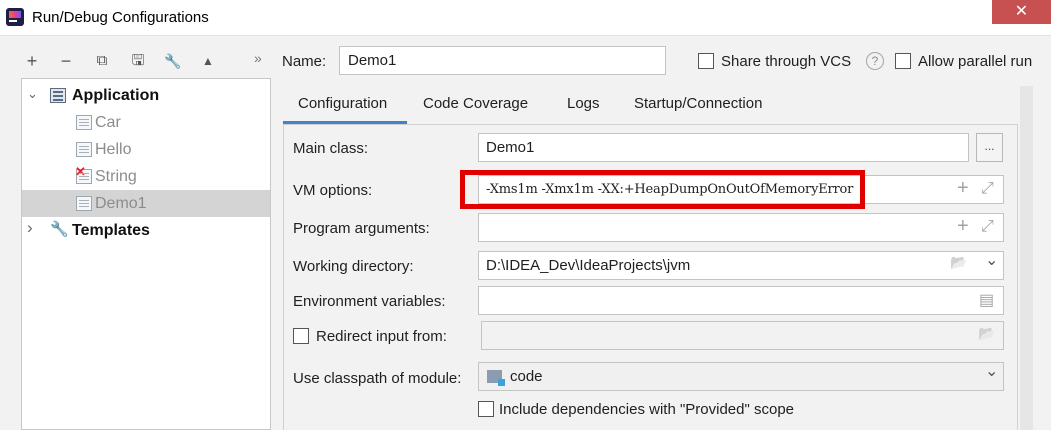 This screenshot has width=1051, height=430. Describe the element at coordinates (583, 103) in the screenshot. I see `tab-logs: Logs` at that location.